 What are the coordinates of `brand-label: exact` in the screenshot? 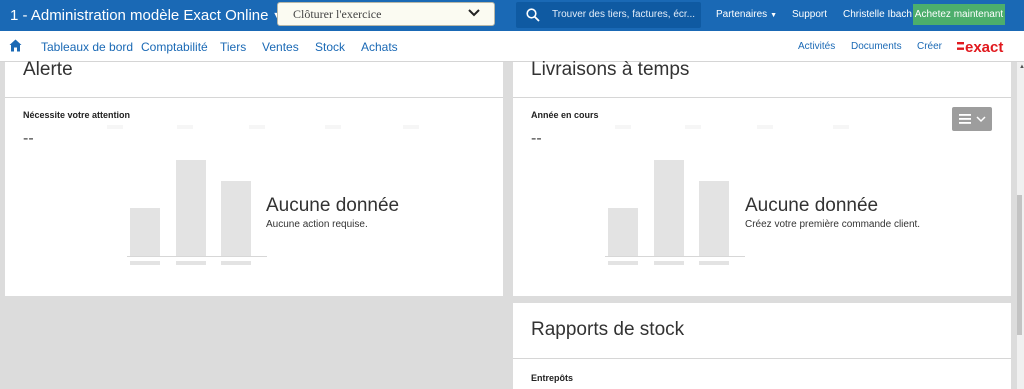 It's located at (984, 47).